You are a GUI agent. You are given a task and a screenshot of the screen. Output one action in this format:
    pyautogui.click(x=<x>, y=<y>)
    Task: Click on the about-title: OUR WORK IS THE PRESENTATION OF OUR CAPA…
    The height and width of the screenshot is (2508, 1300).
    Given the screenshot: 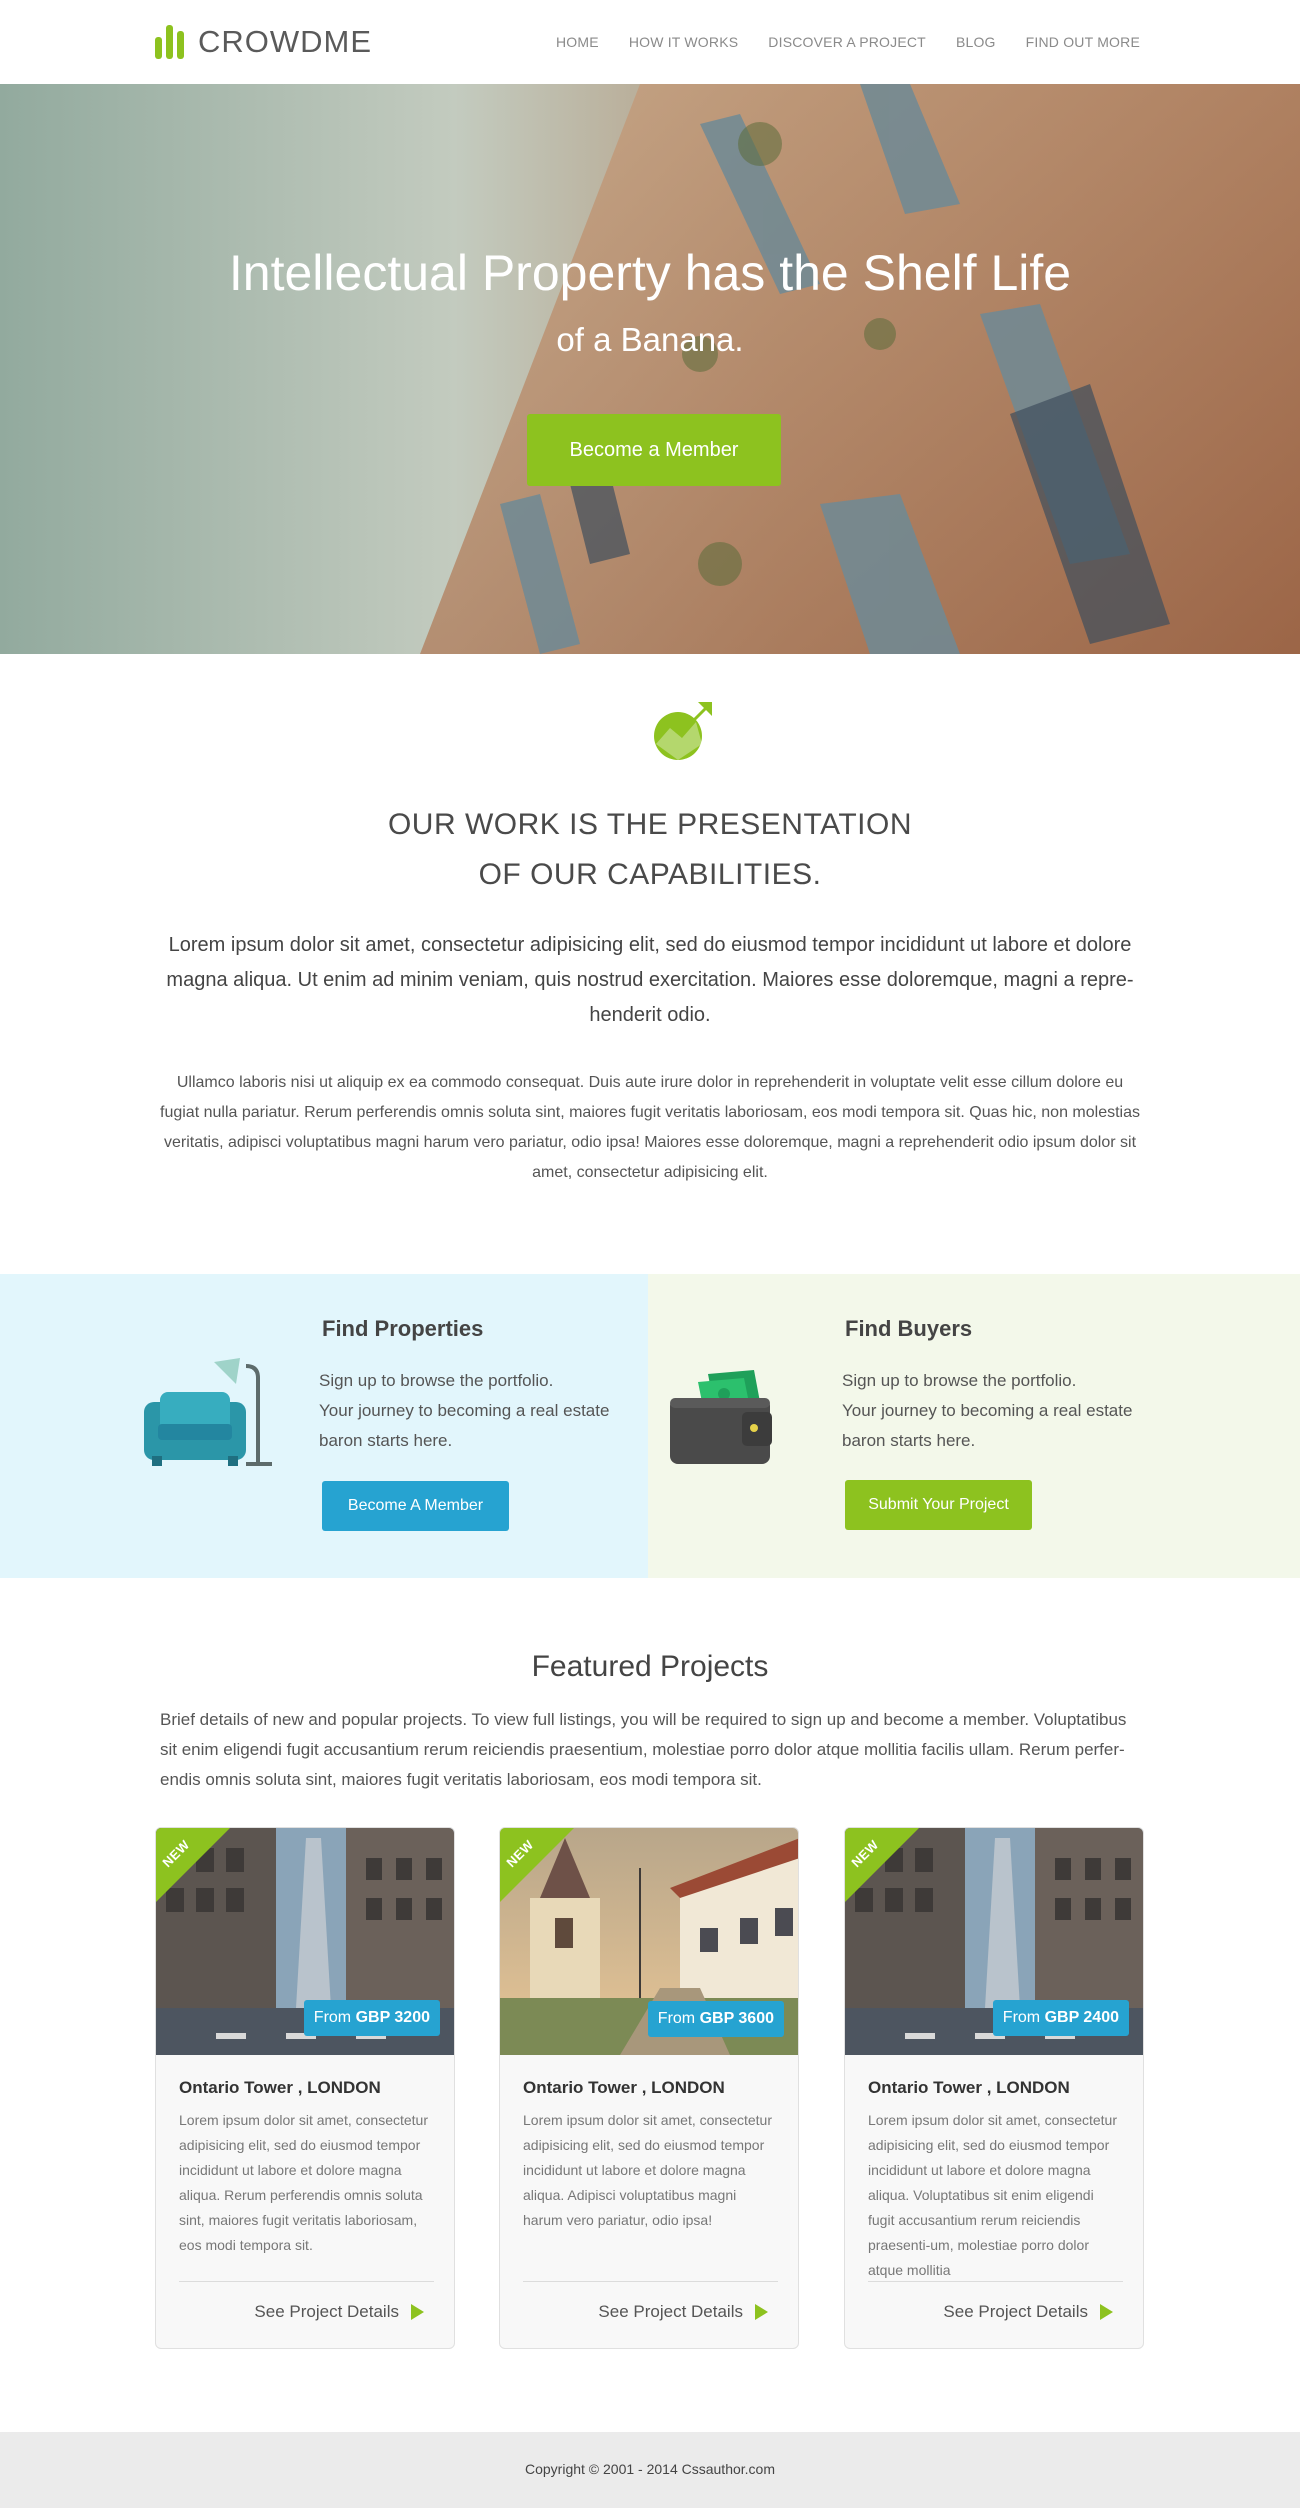 What is the action you would take?
    pyautogui.click(x=650, y=850)
    